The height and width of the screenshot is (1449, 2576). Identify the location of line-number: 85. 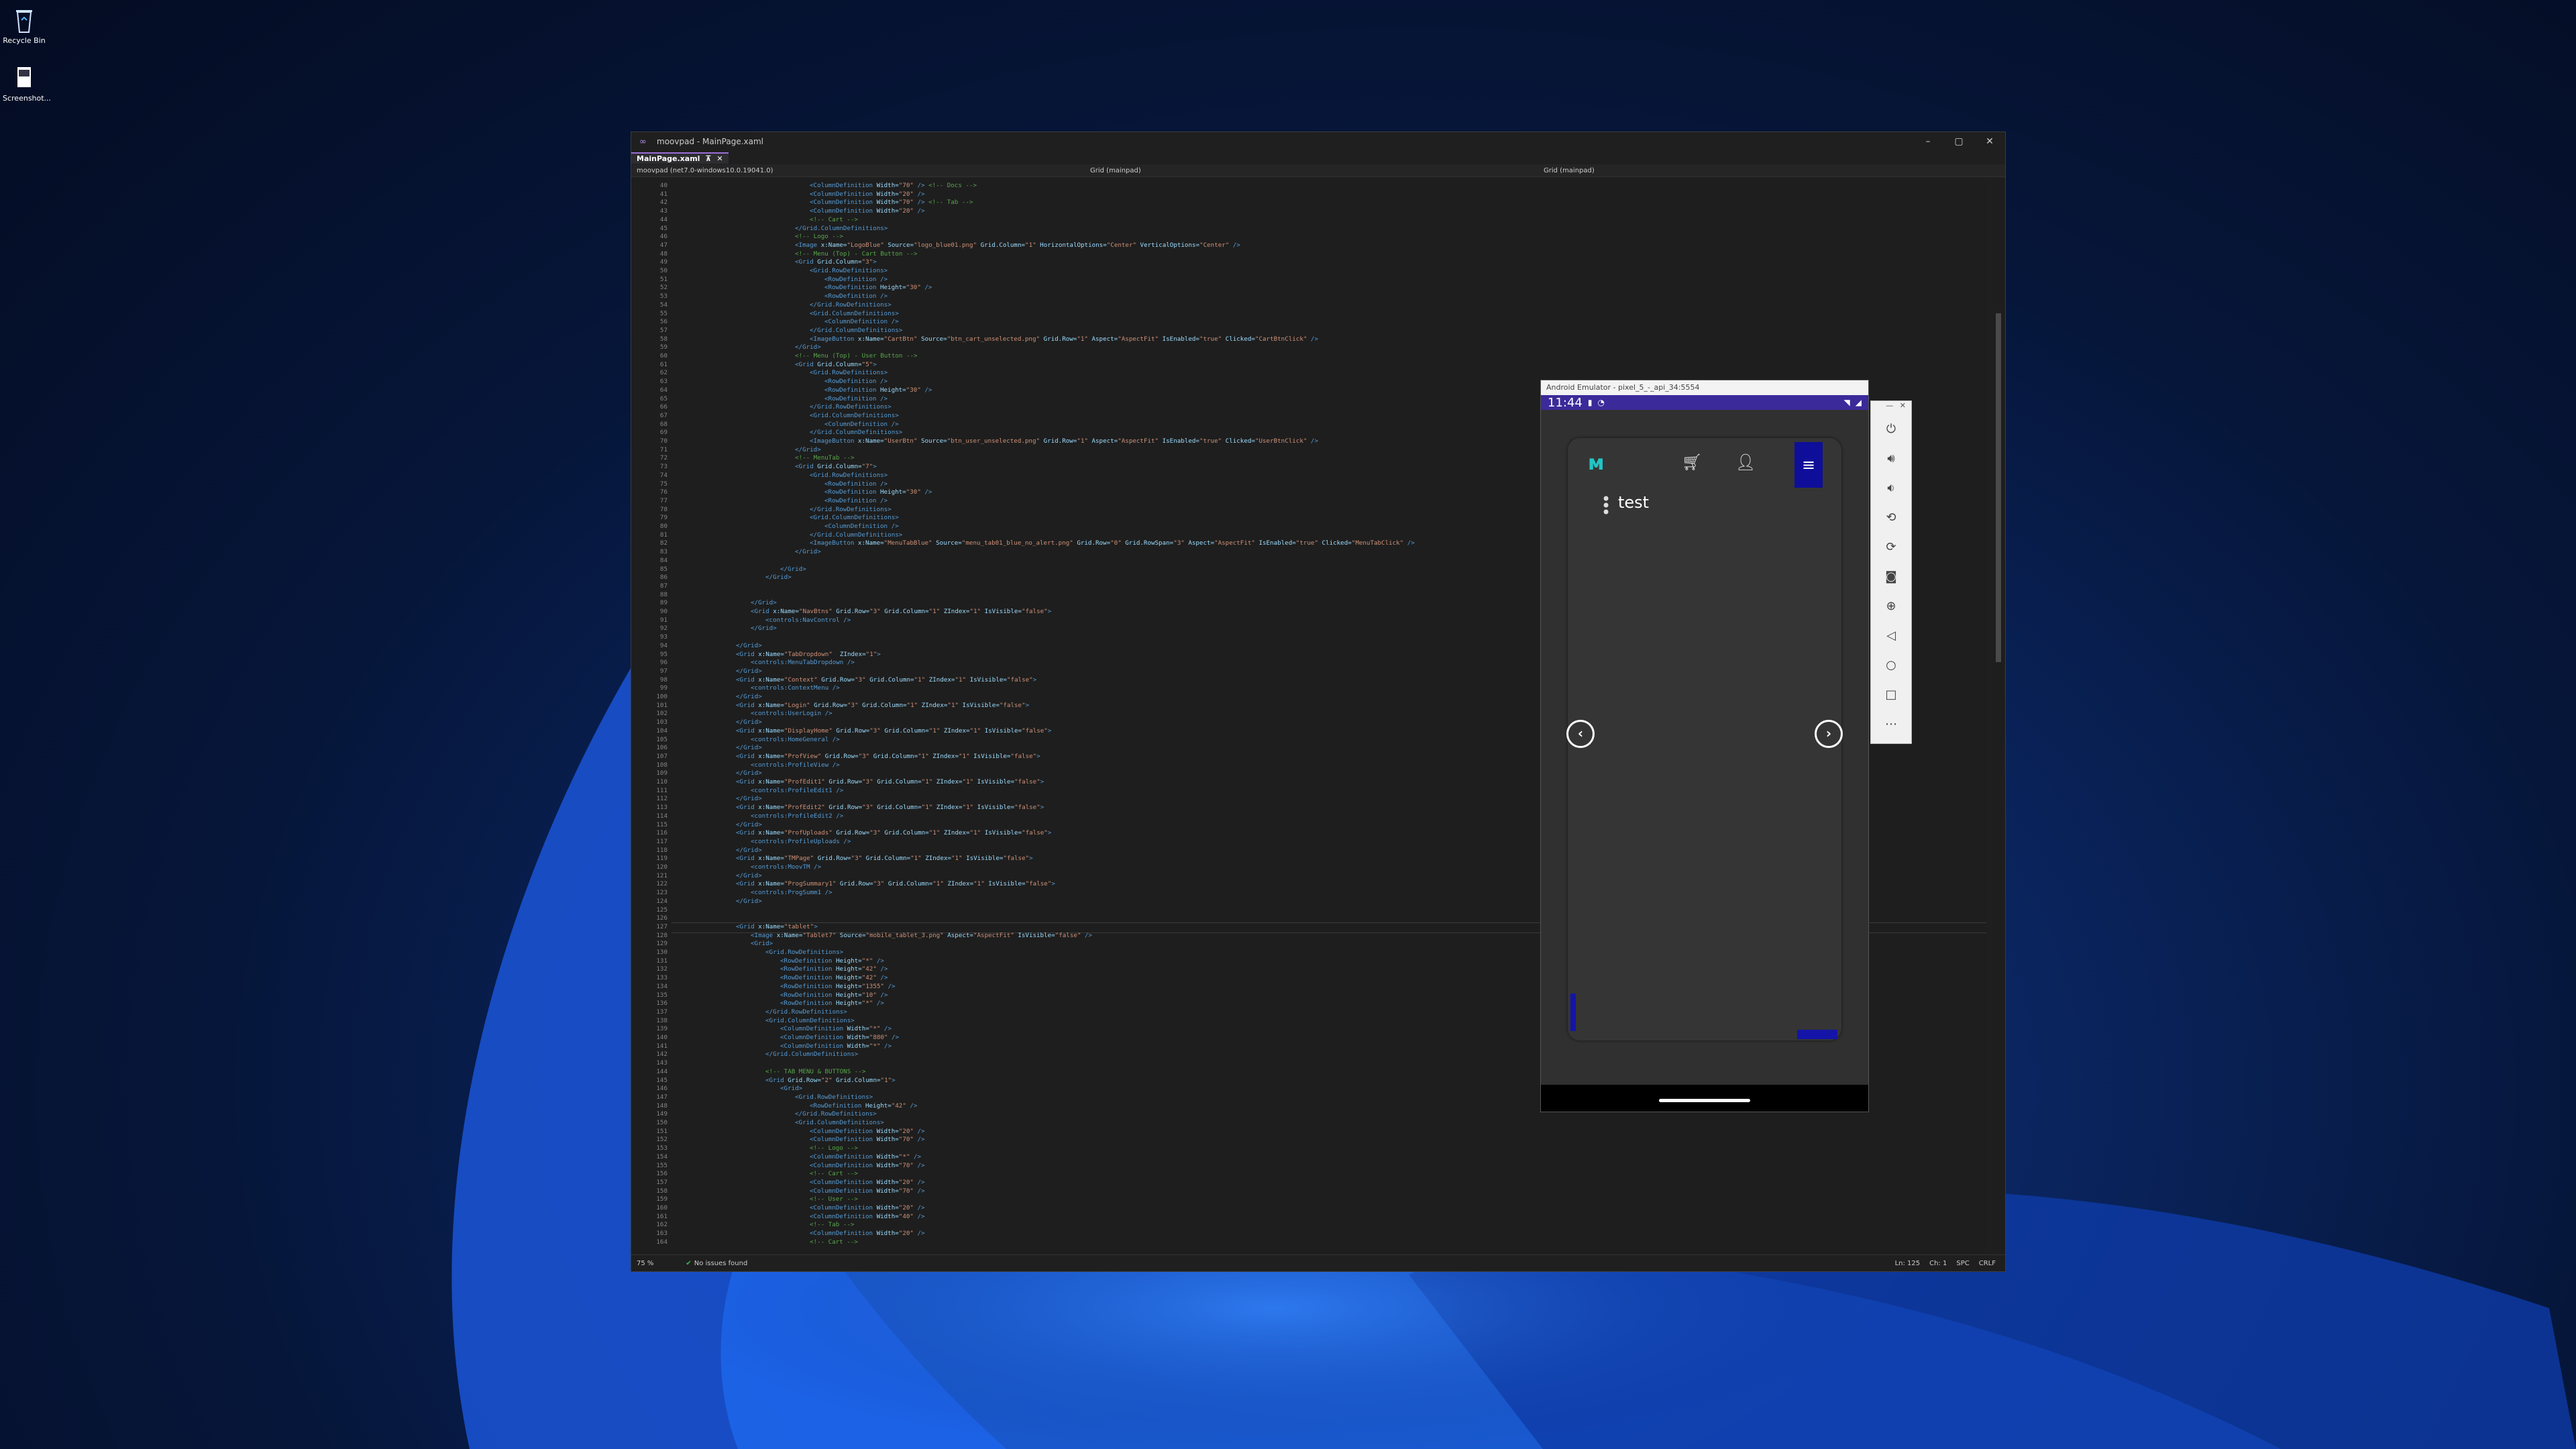
(663, 569).